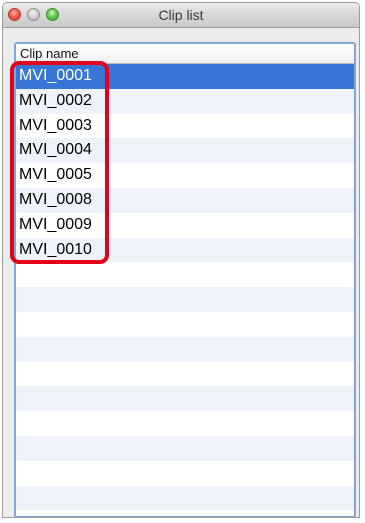  Describe the element at coordinates (55, 125) in the screenshot. I see `clip-name: MVI_0003` at that location.